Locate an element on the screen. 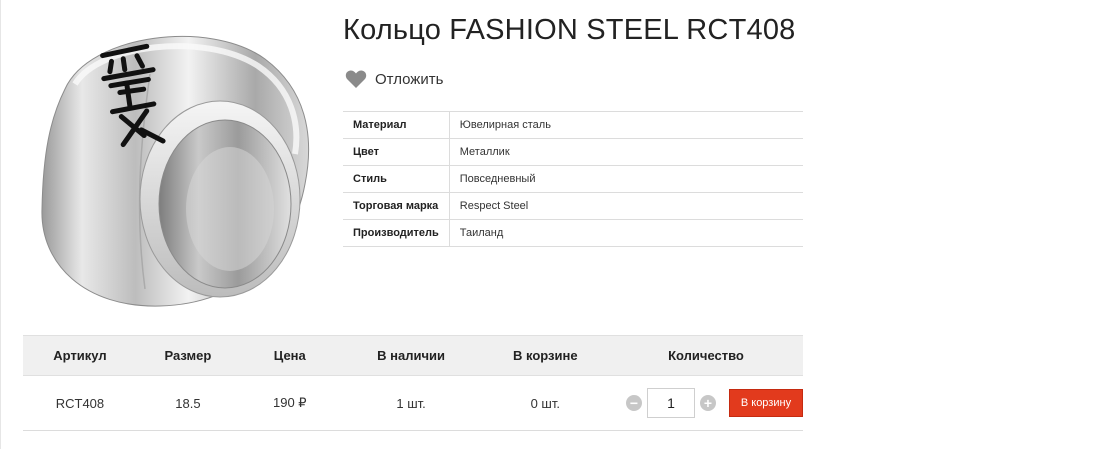 The height and width of the screenshot is (449, 1101). header-in-cart: В корзине is located at coordinates (545, 355).